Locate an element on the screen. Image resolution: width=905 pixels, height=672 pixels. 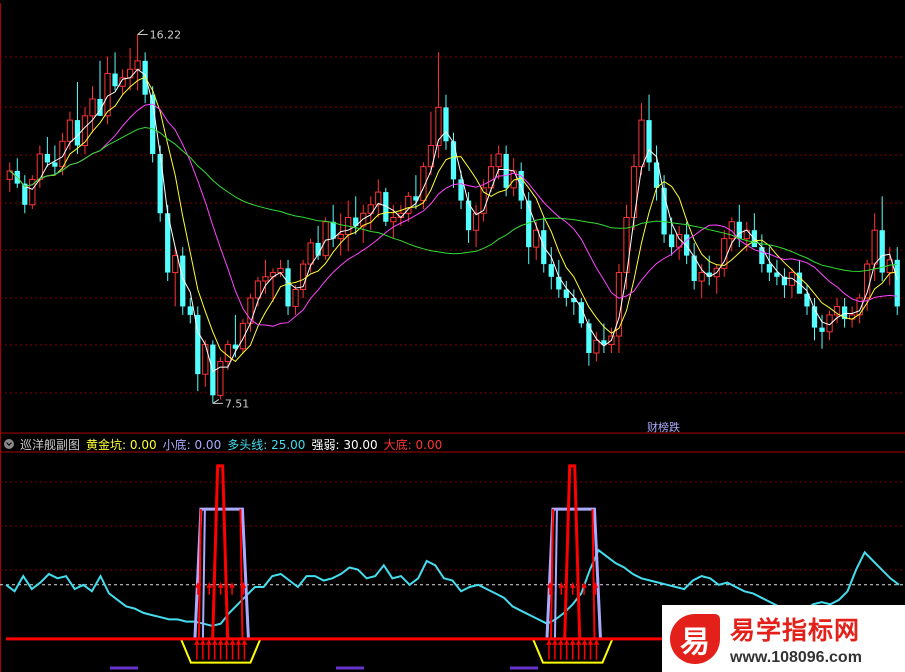
watermark-logo: 易 is located at coordinates (695, 638).